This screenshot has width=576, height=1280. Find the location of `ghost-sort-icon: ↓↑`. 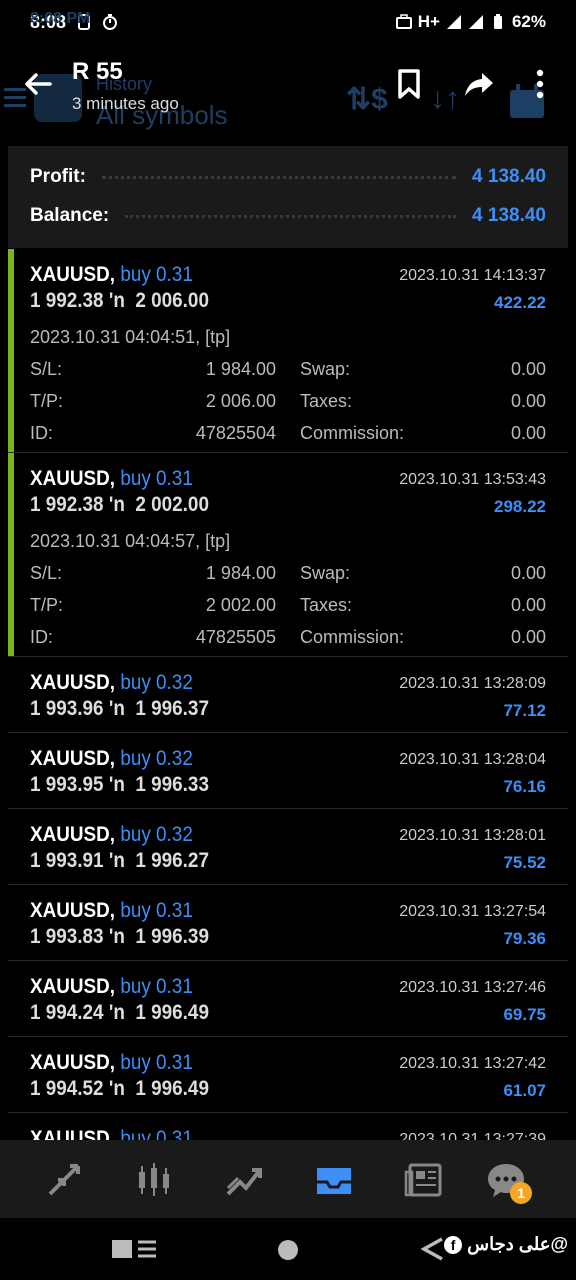

ghost-sort-icon: ↓↑ is located at coordinates (445, 98).